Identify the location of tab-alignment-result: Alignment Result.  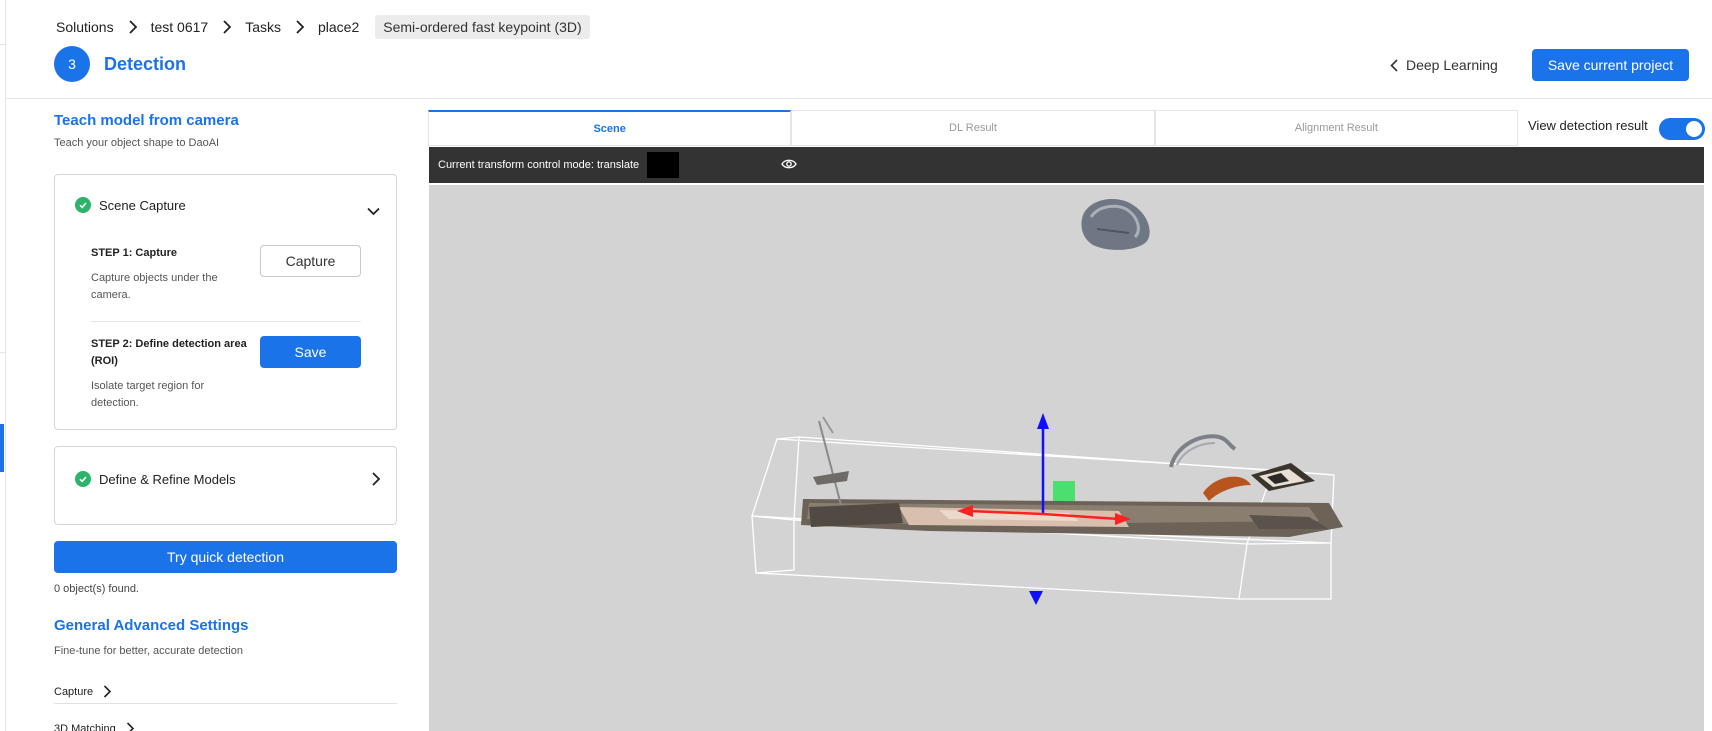
(1336, 127).